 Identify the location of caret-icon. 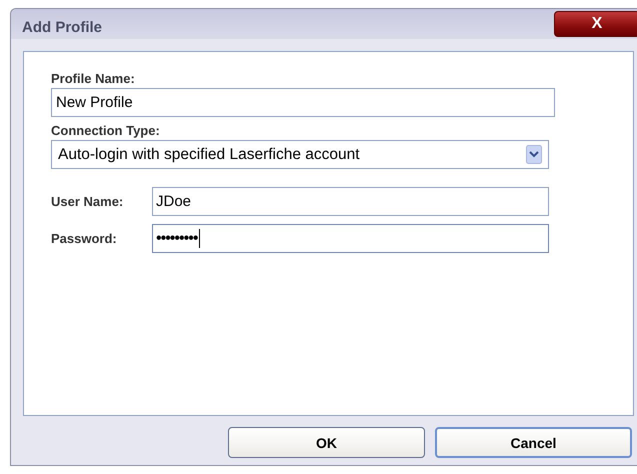
(534, 154).